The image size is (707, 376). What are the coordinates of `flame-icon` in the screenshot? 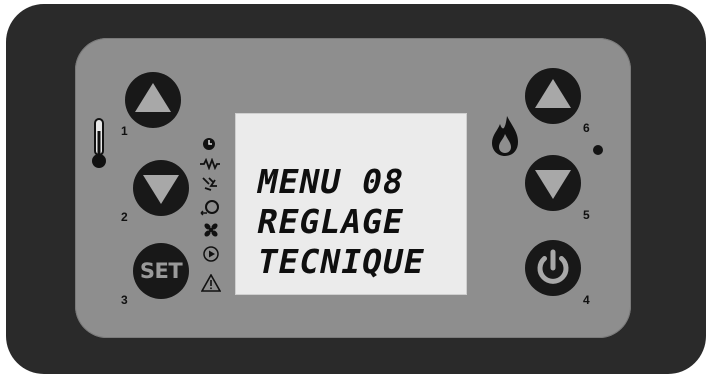 It's located at (505, 136).